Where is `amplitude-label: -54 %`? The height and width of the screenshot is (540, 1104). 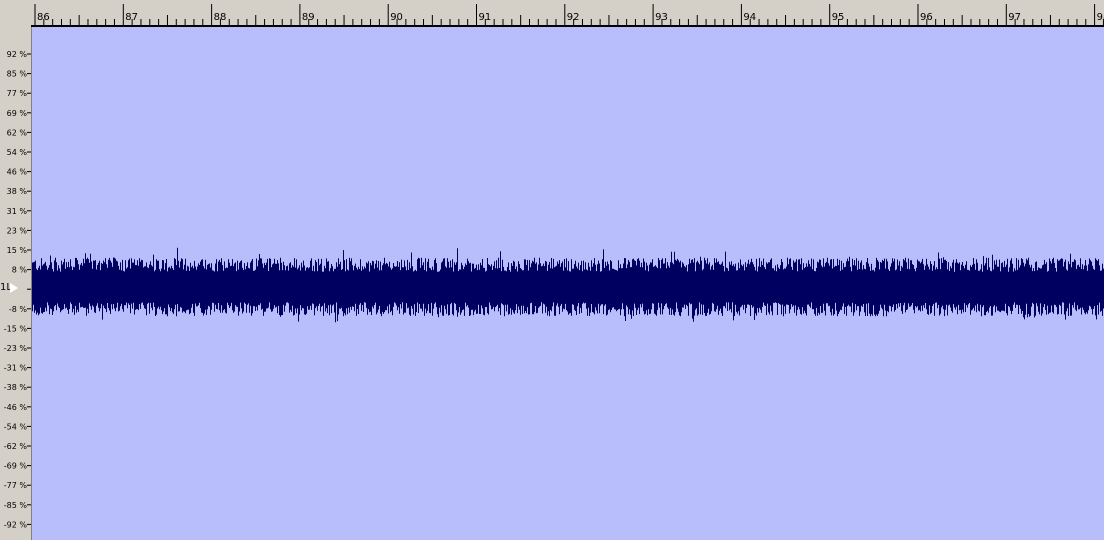 amplitude-label: -54 % is located at coordinates (16, 426).